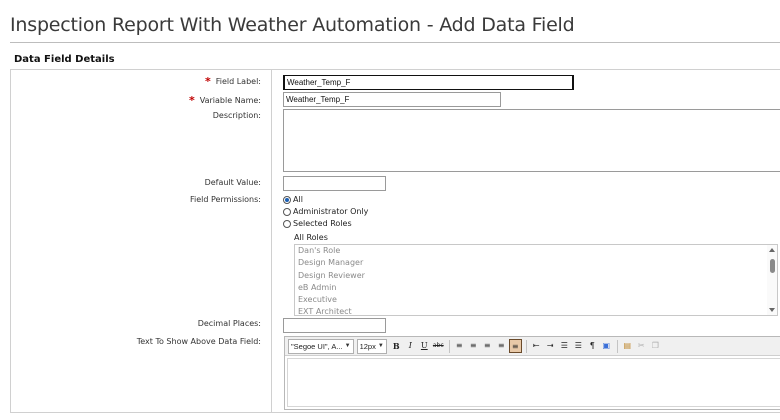 The width and height of the screenshot is (780, 420). Describe the element at coordinates (772, 250) in the screenshot. I see `scroll-up-icon` at that location.